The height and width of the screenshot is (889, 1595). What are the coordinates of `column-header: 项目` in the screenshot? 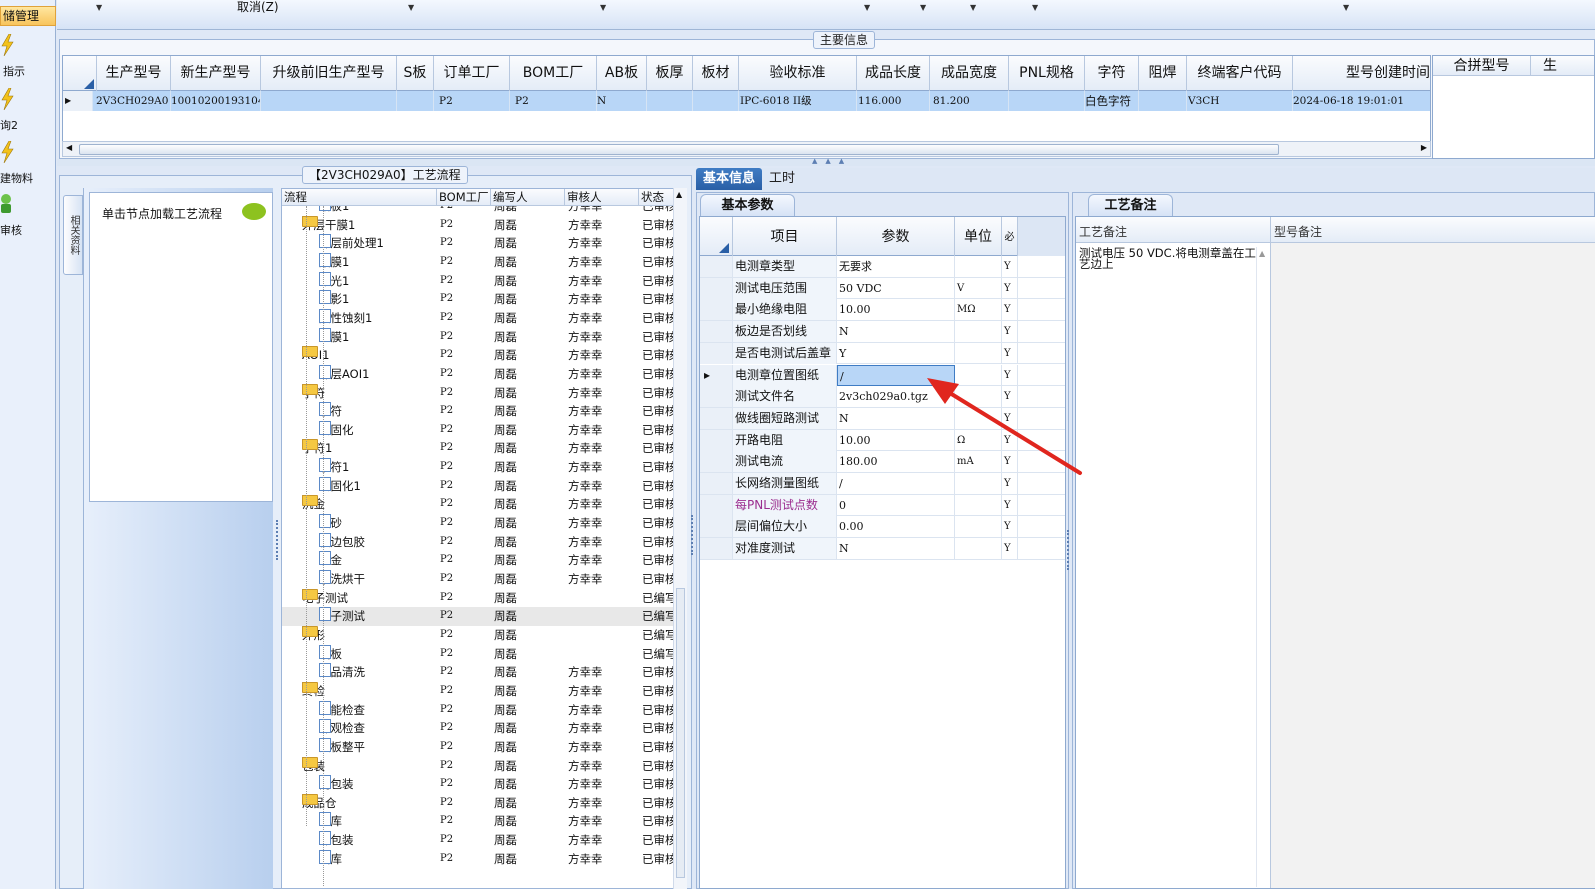 It's located at (785, 236).